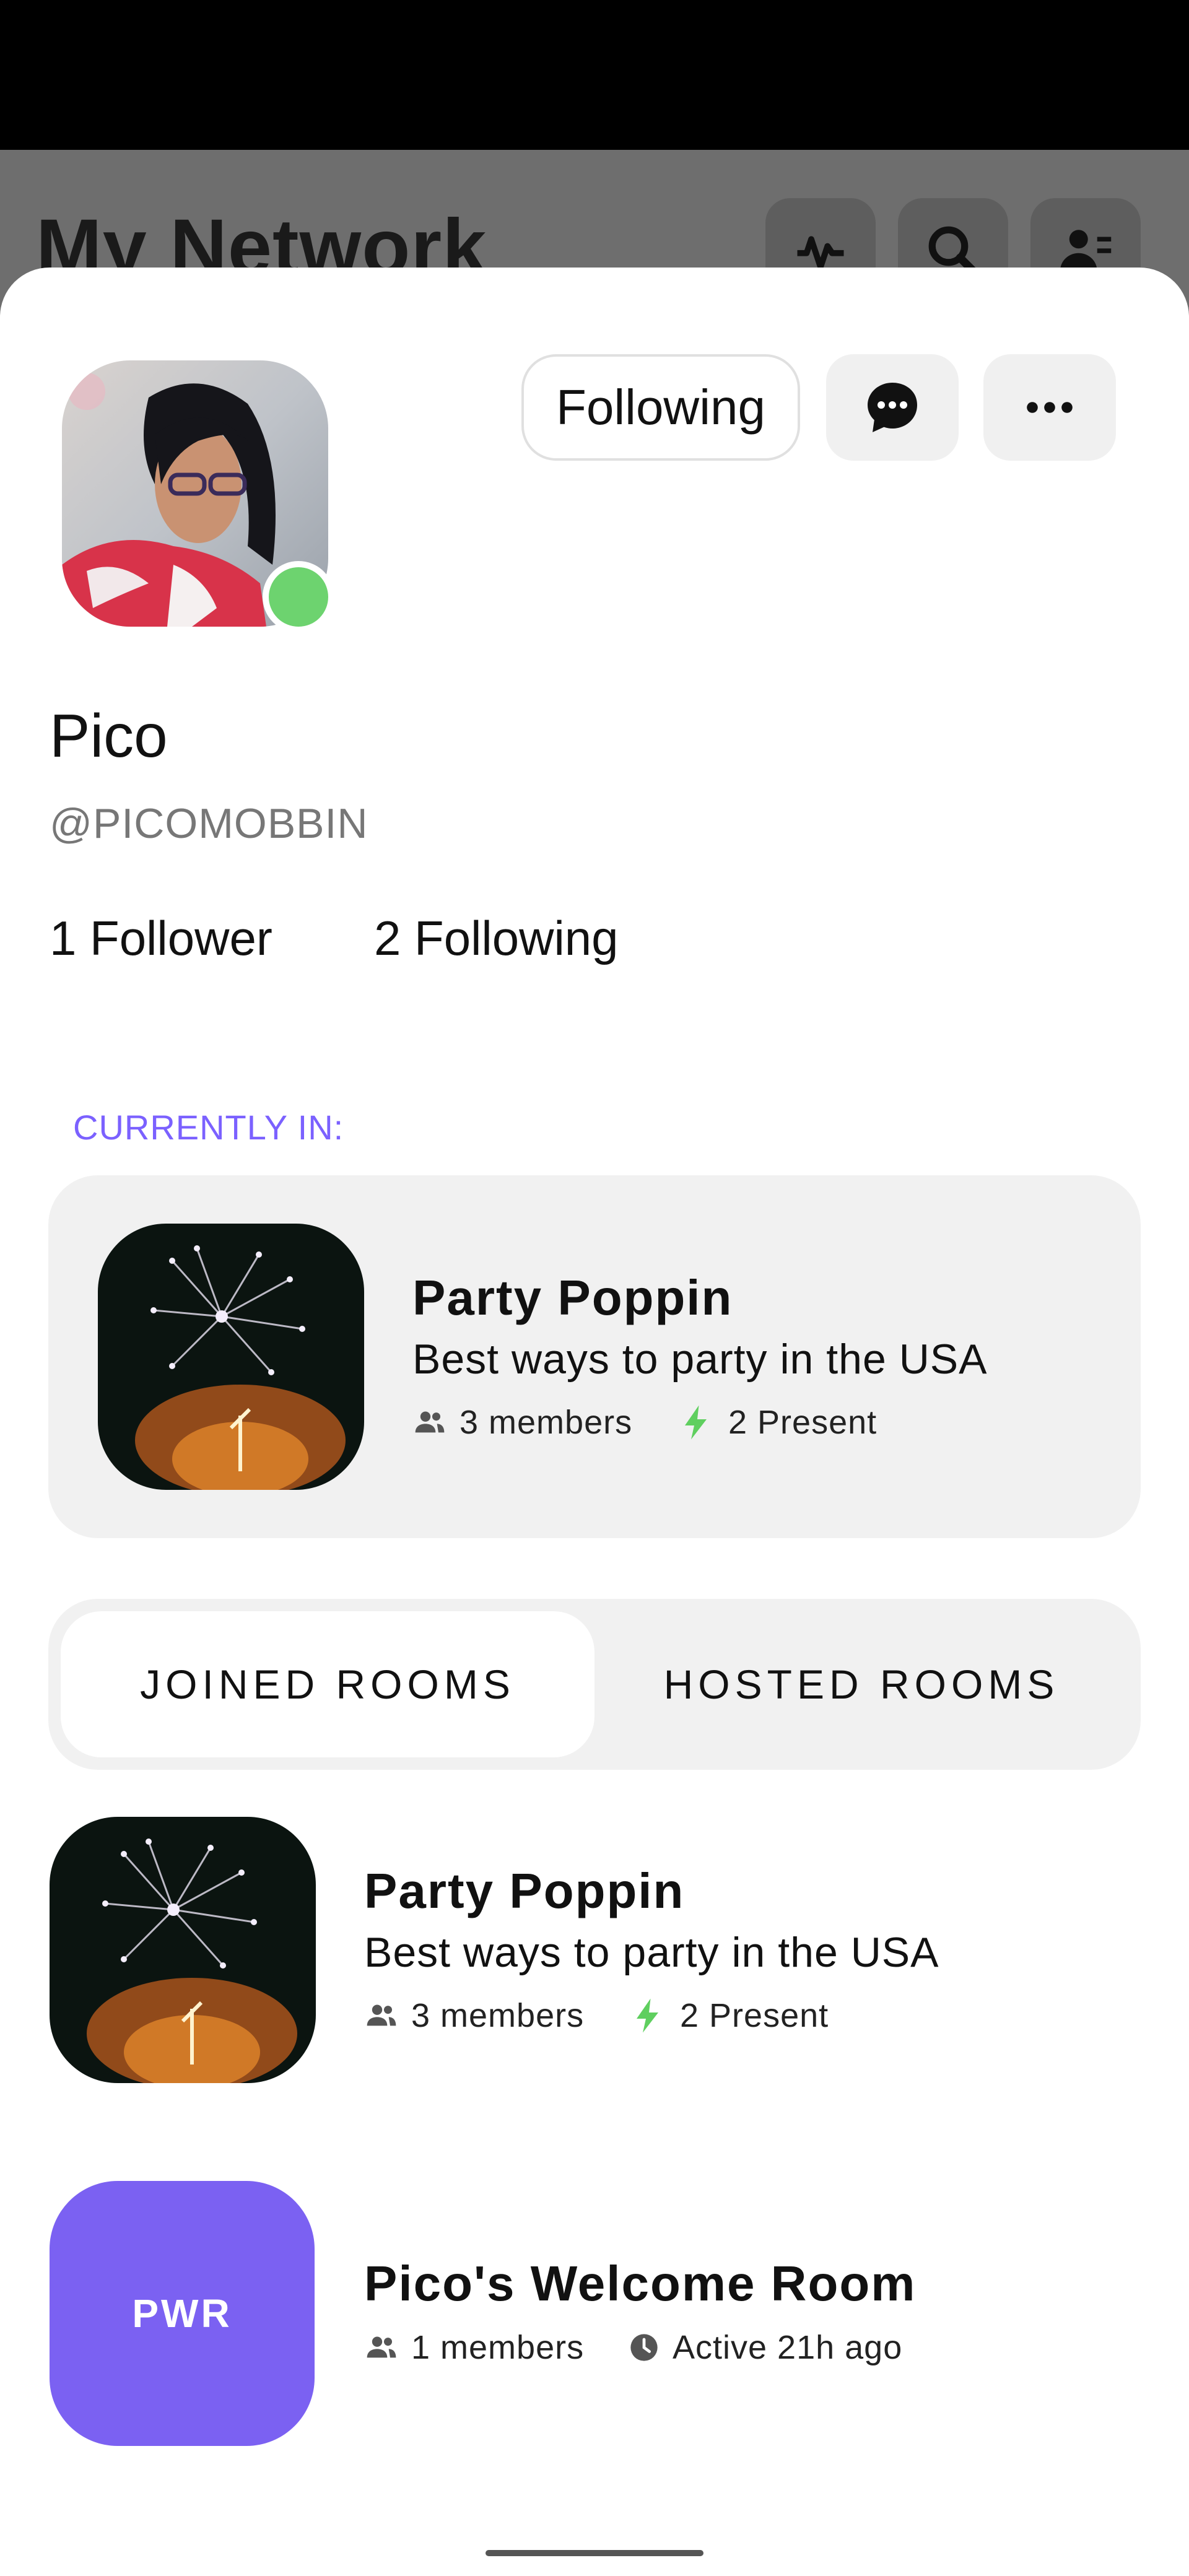 Image resolution: width=1189 pixels, height=2576 pixels. I want to click on current-room-present: 2 Present, so click(778, 1422).